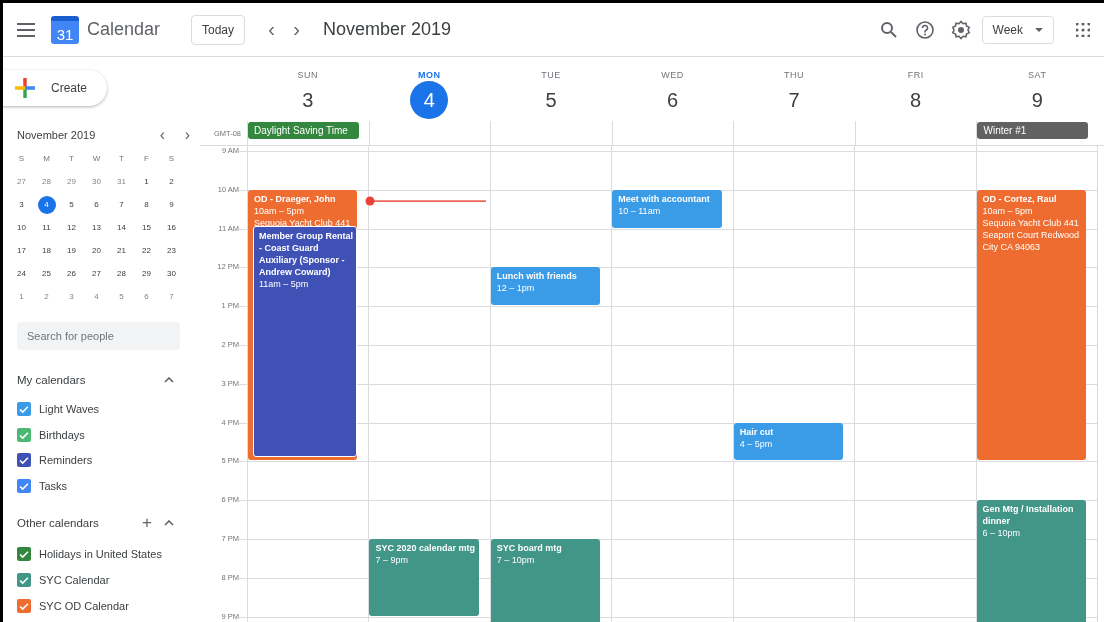 Image resolution: width=1104 pixels, height=622 pixels. Describe the element at coordinates (1037, 89) in the screenshot. I see `day-header: SAT 9` at that location.